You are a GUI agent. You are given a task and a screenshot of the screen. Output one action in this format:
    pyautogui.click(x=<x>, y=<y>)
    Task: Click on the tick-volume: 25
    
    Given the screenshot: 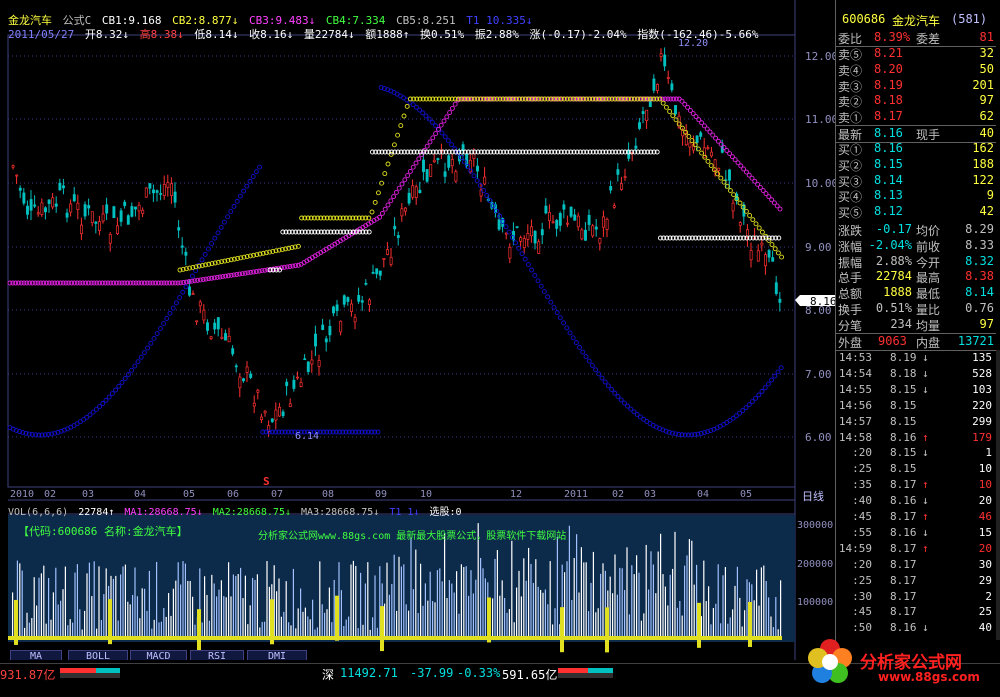 What is the action you would take?
    pyautogui.click(x=985, y=612)
    